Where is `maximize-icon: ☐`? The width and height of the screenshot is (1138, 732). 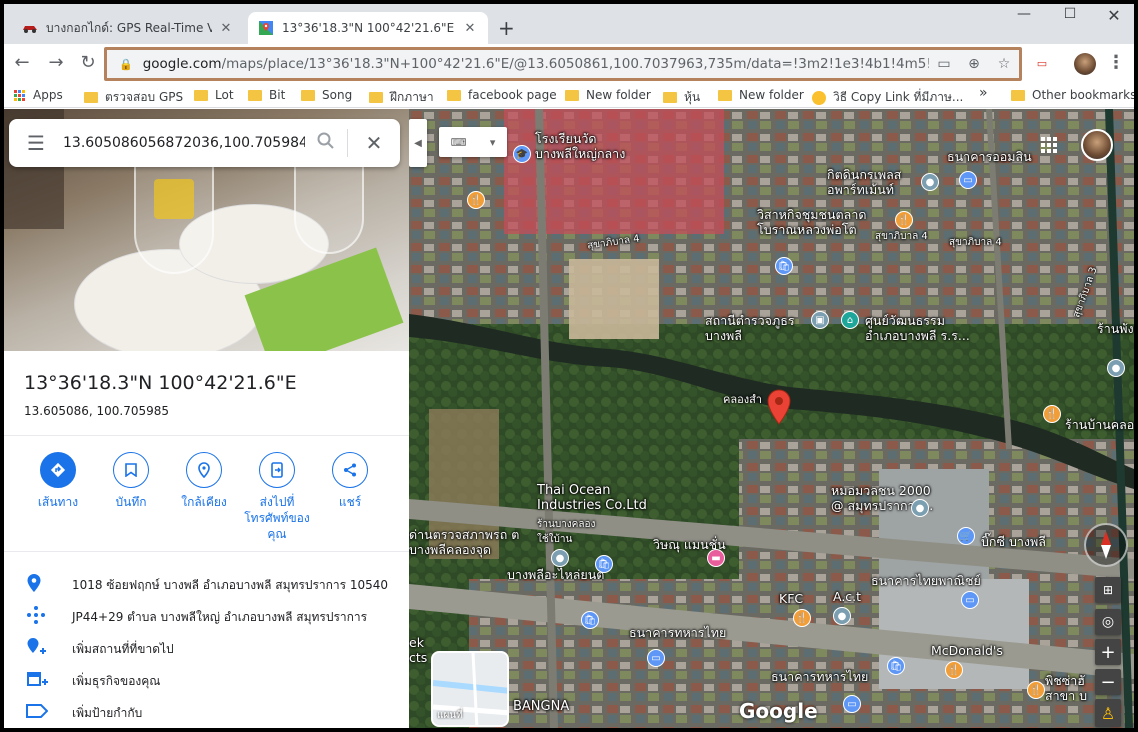
maximize-icon: ☐ is located at coordinates (1070, 14).